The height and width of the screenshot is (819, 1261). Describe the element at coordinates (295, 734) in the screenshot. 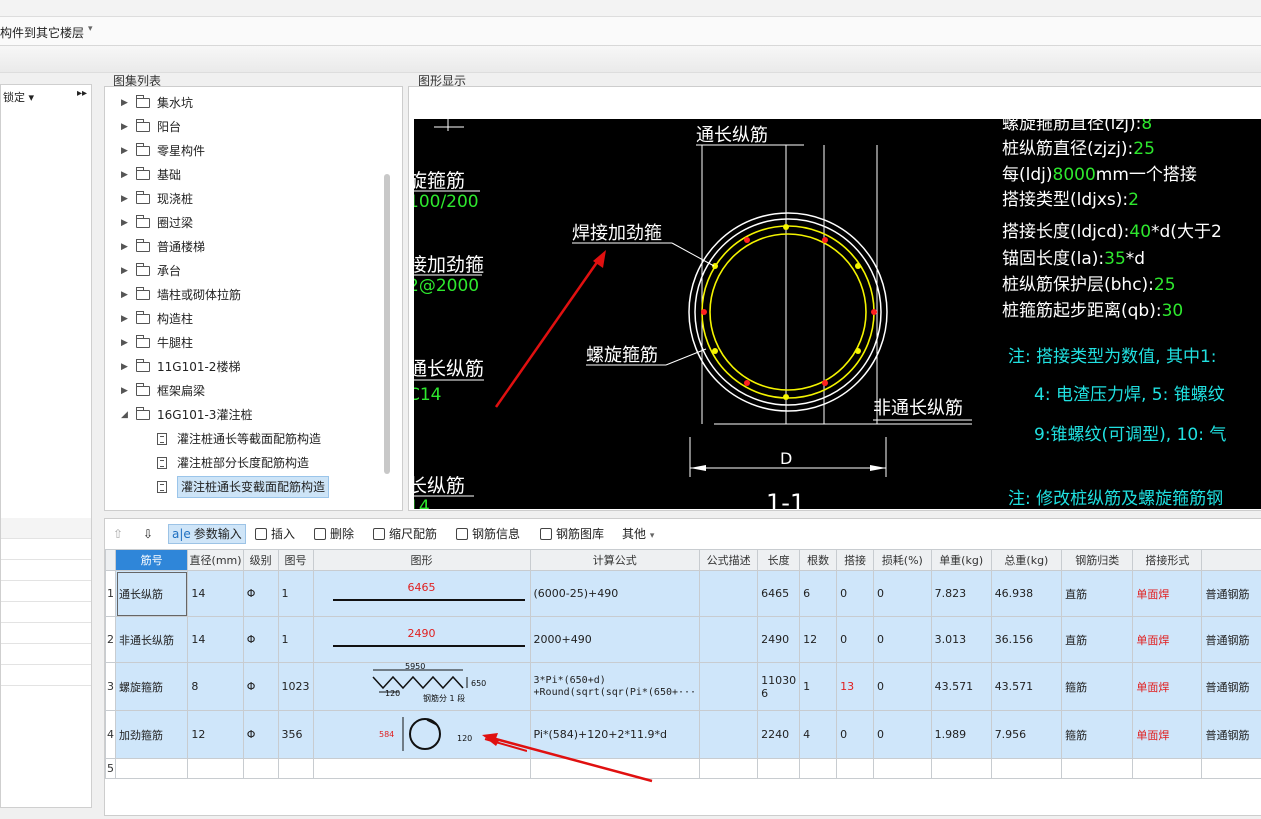

I see `cell-figure-no: 356` at that location.